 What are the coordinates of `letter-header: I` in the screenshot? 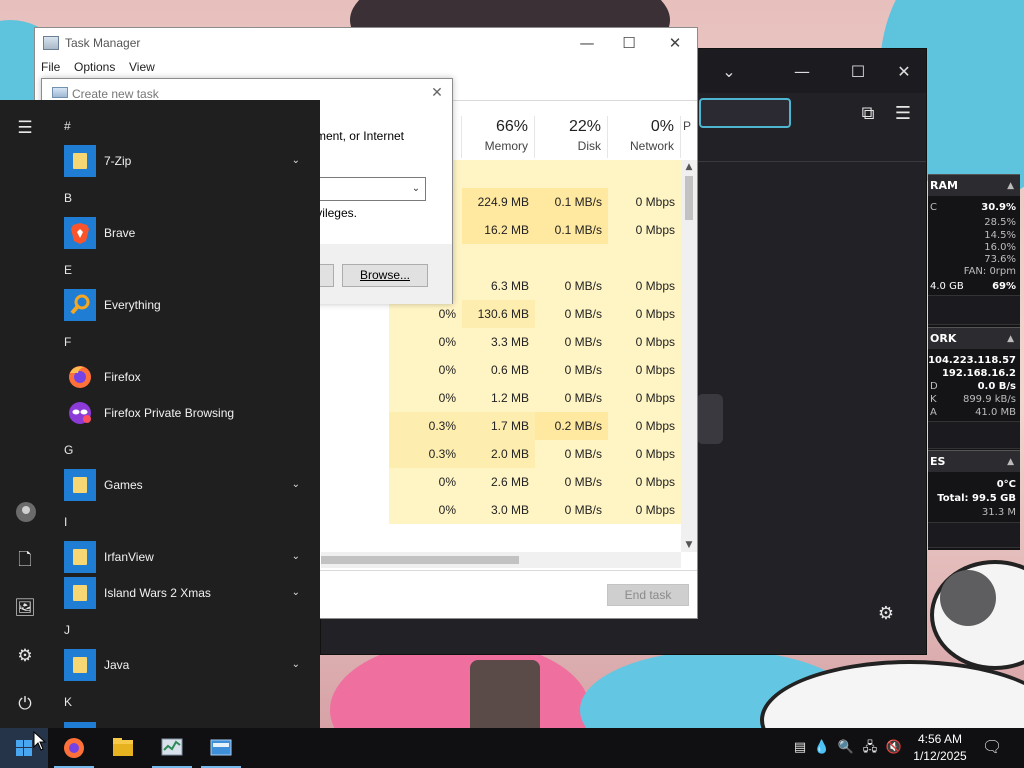 It's located at (164, 522).